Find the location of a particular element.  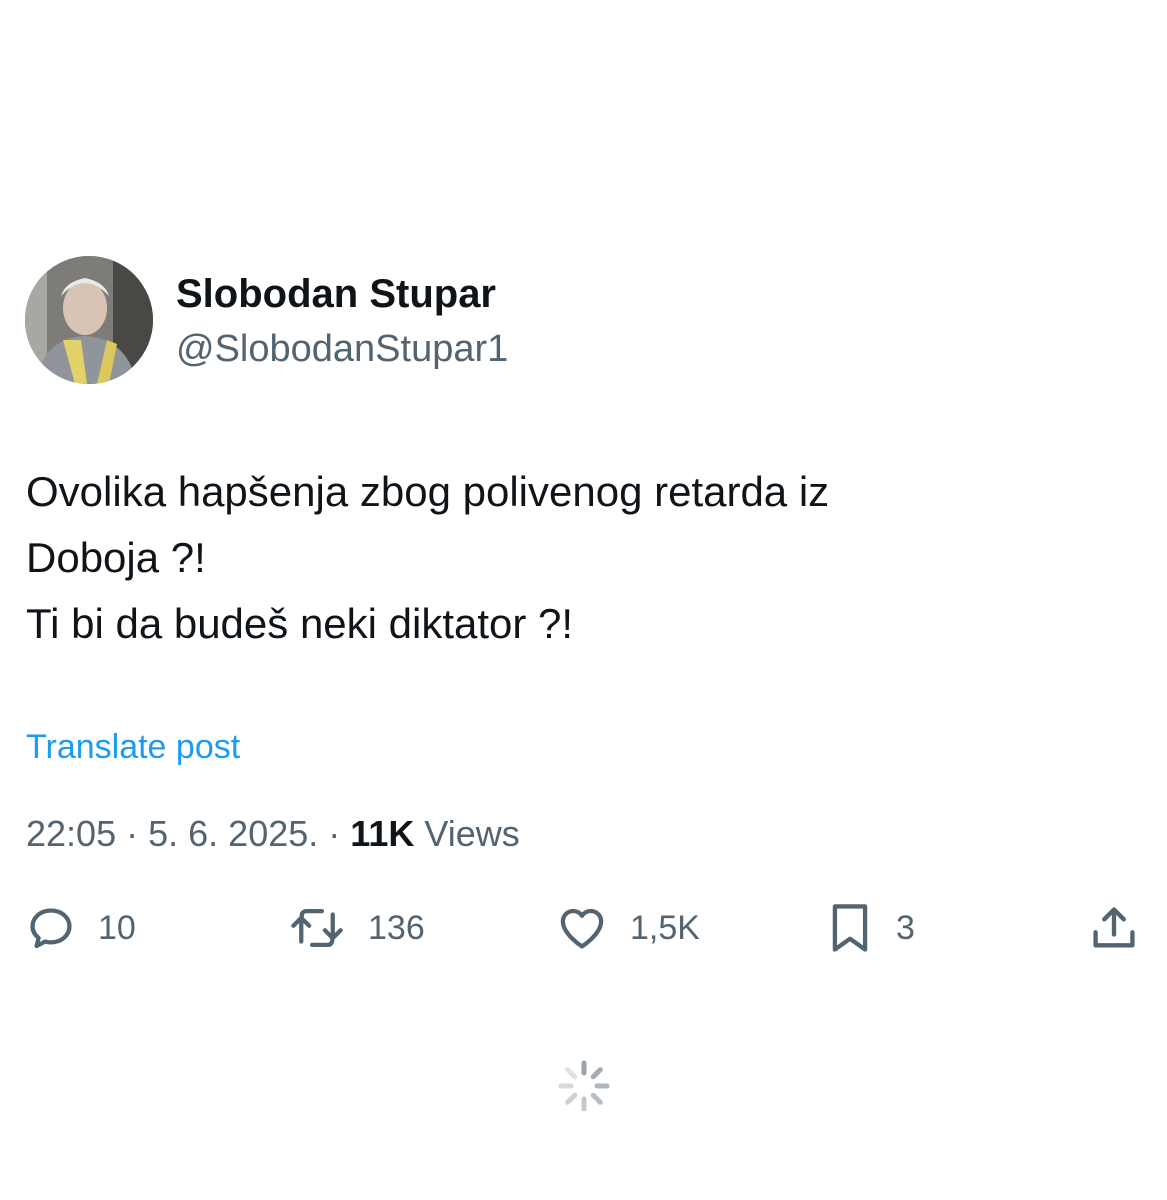

avatar is located at coordinates (89, 320).